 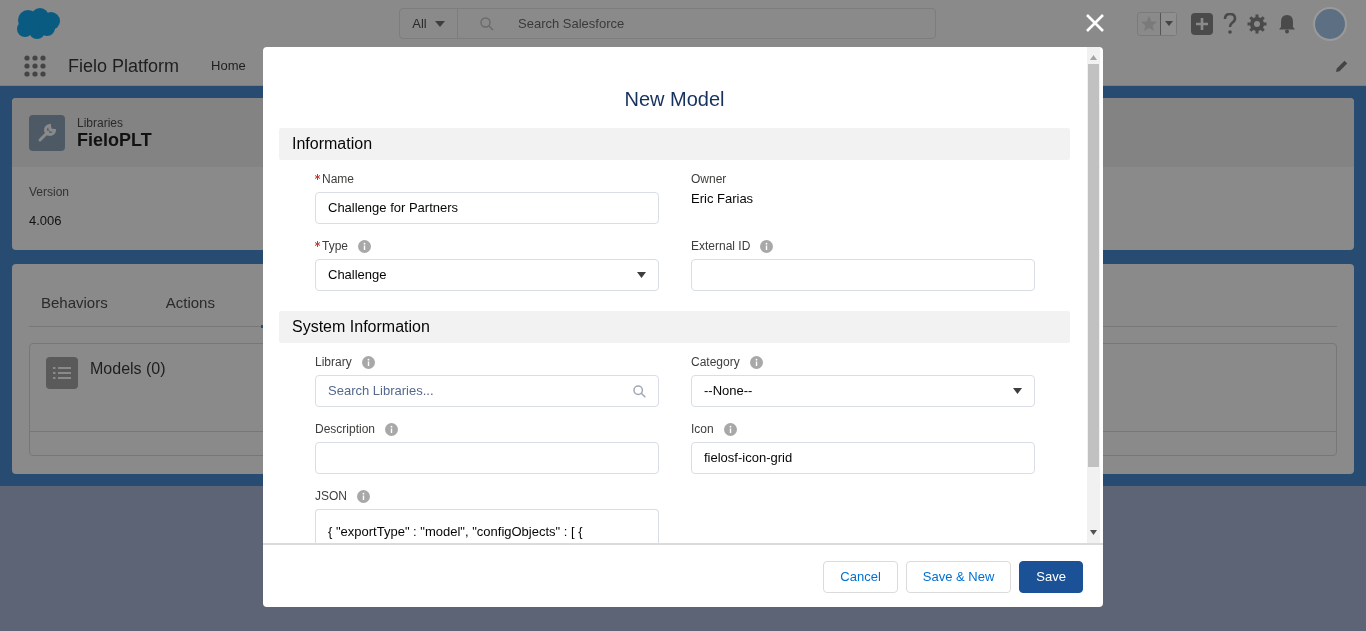 I want to click on scrollbar, so click(x=1093, y=295).